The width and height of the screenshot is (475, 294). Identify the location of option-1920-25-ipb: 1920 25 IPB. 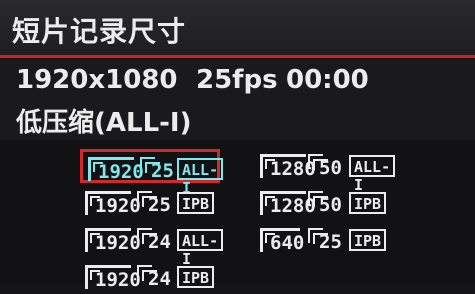
(150, 203).